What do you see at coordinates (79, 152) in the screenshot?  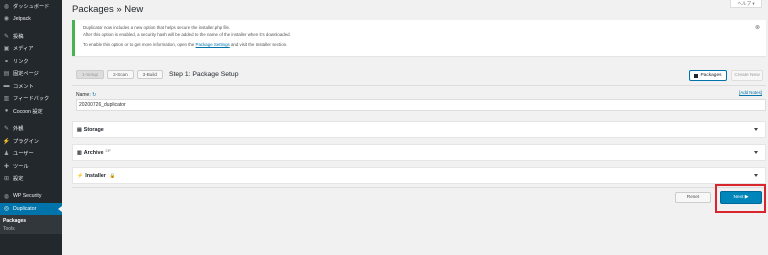 I see `archive-icon: ▥` at bounding box center [79, 152].